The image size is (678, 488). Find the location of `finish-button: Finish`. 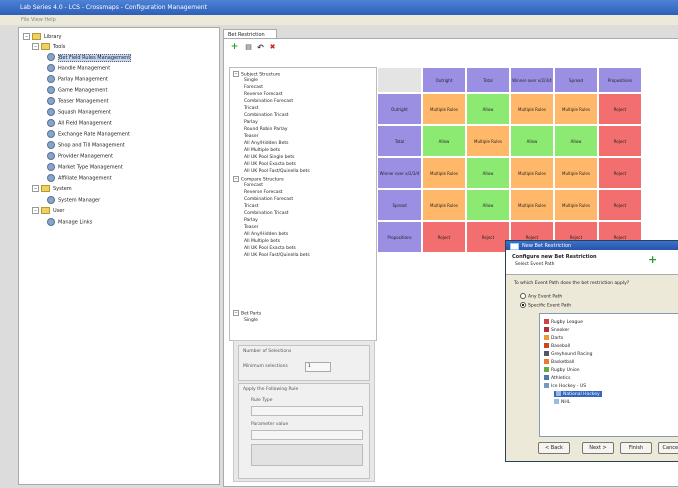

finish-button: Finish is located at coordinates (636, 448).